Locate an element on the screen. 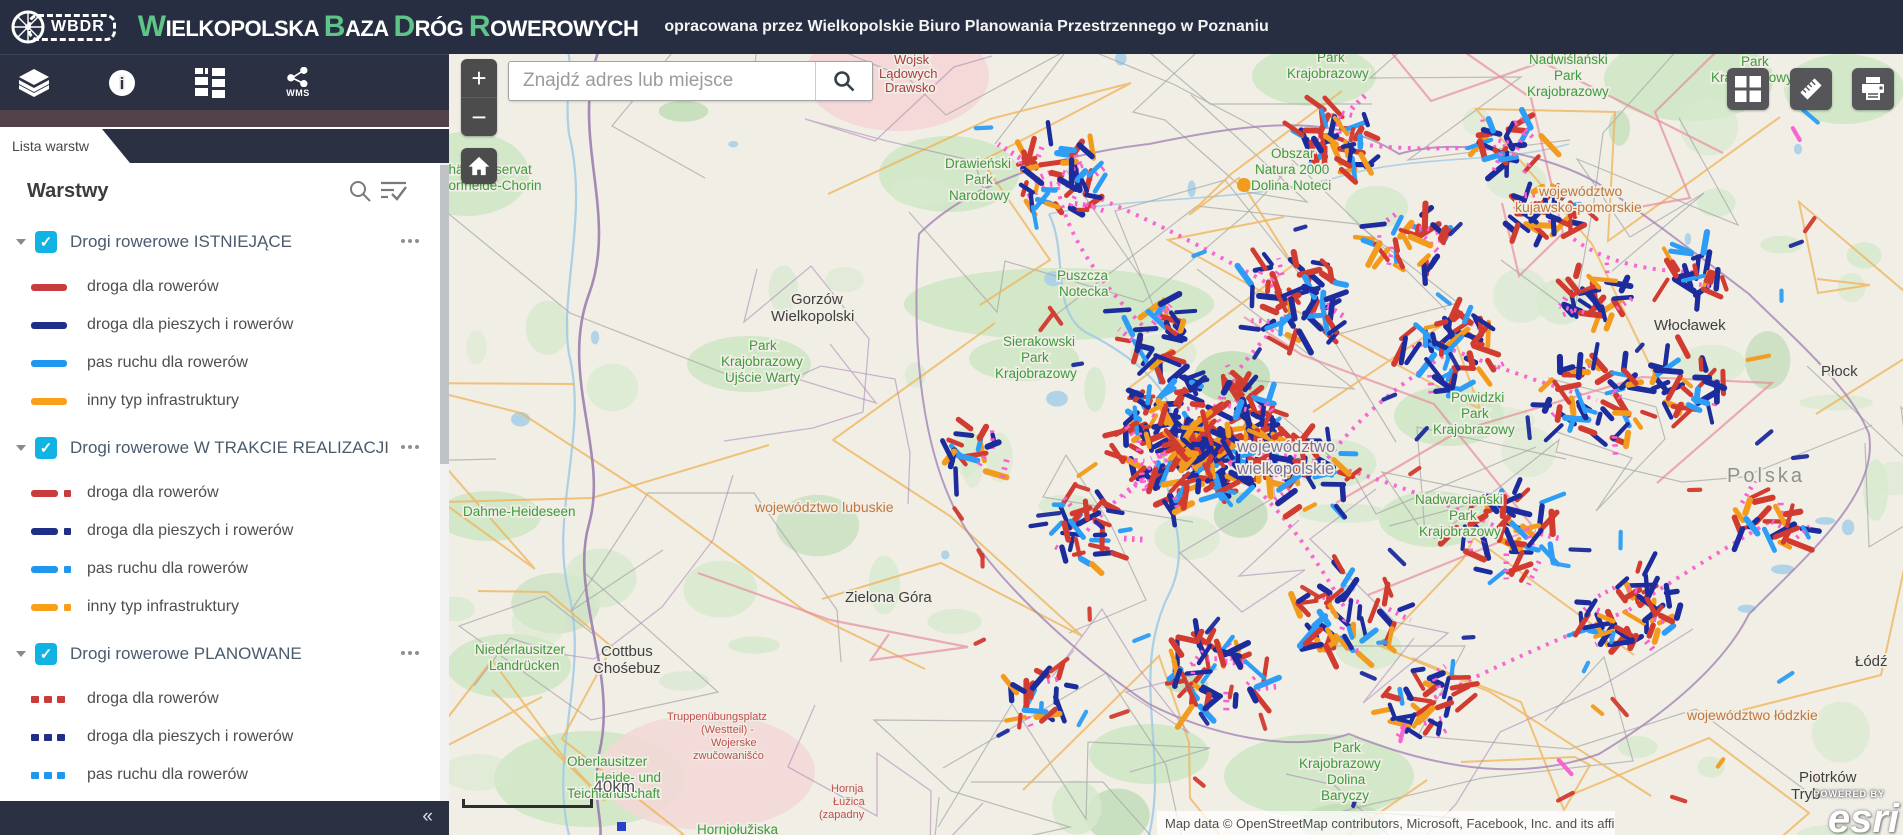  map-label: Łódź is located at coordinates (1871, 661).